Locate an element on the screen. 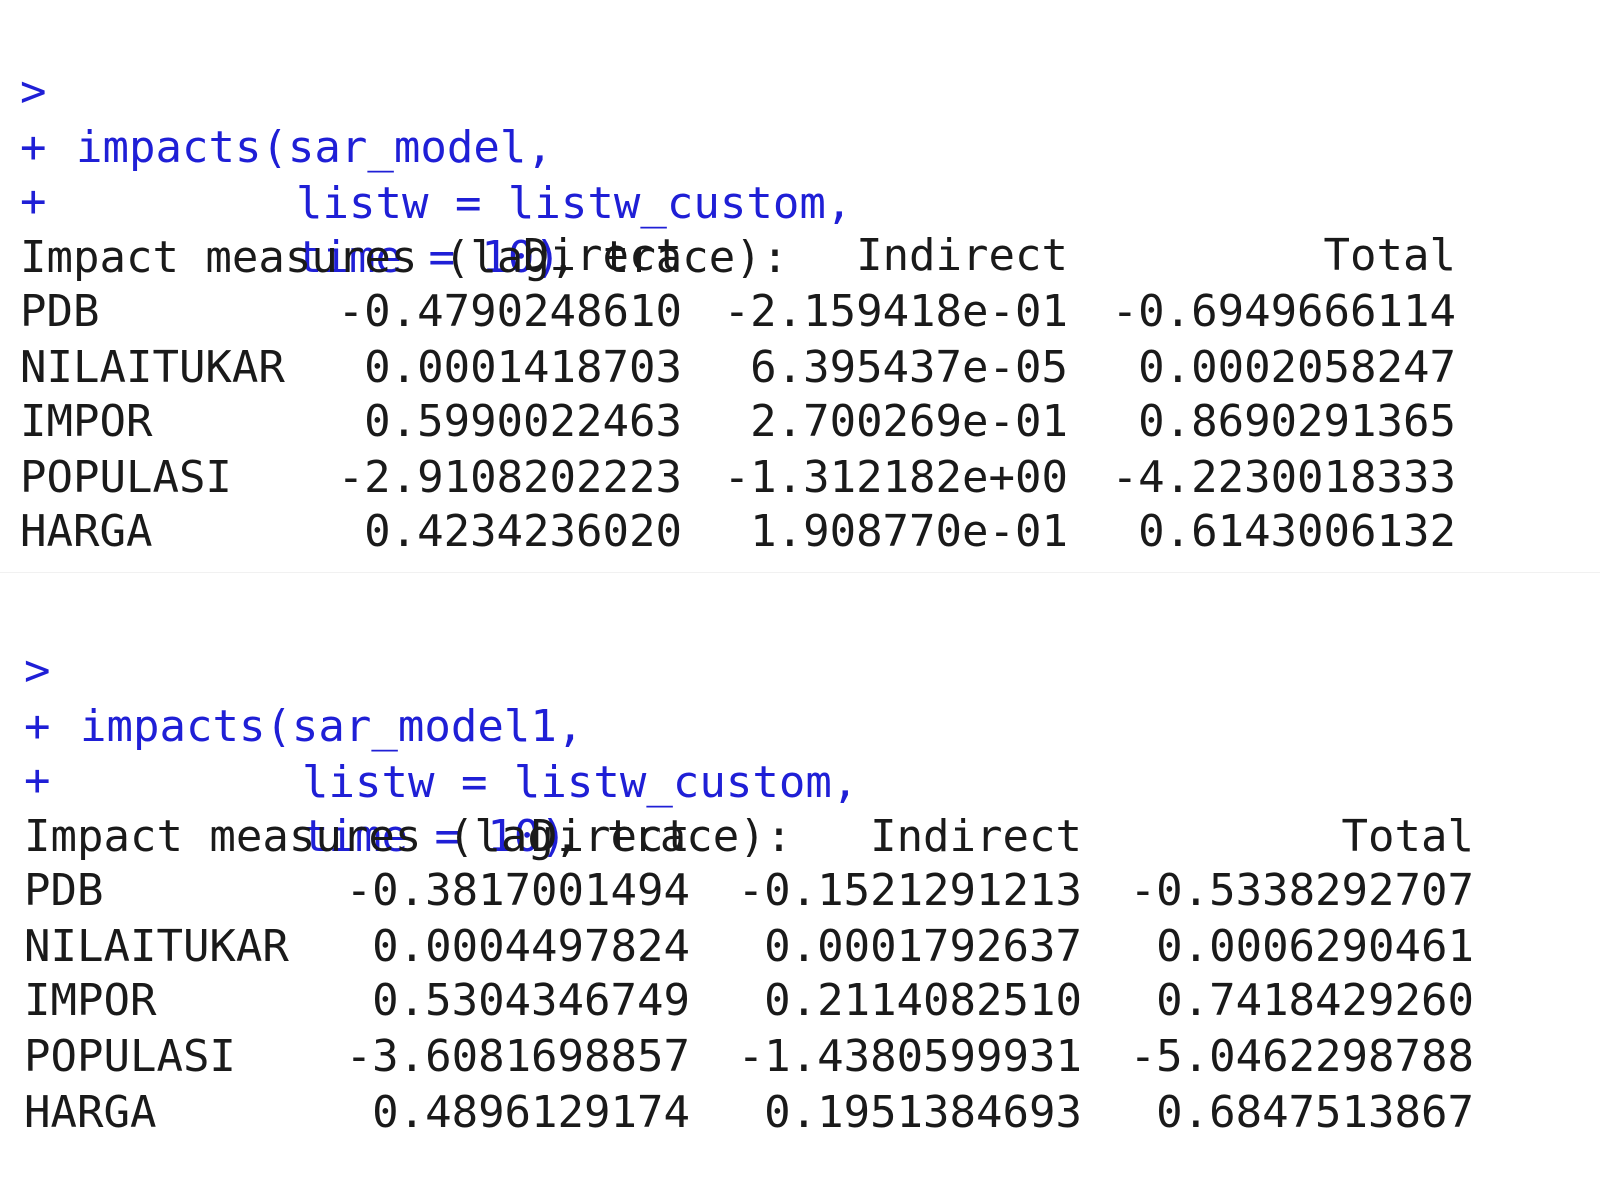  command-text: impacts(sar_model, is located at coordinates (314, 147).